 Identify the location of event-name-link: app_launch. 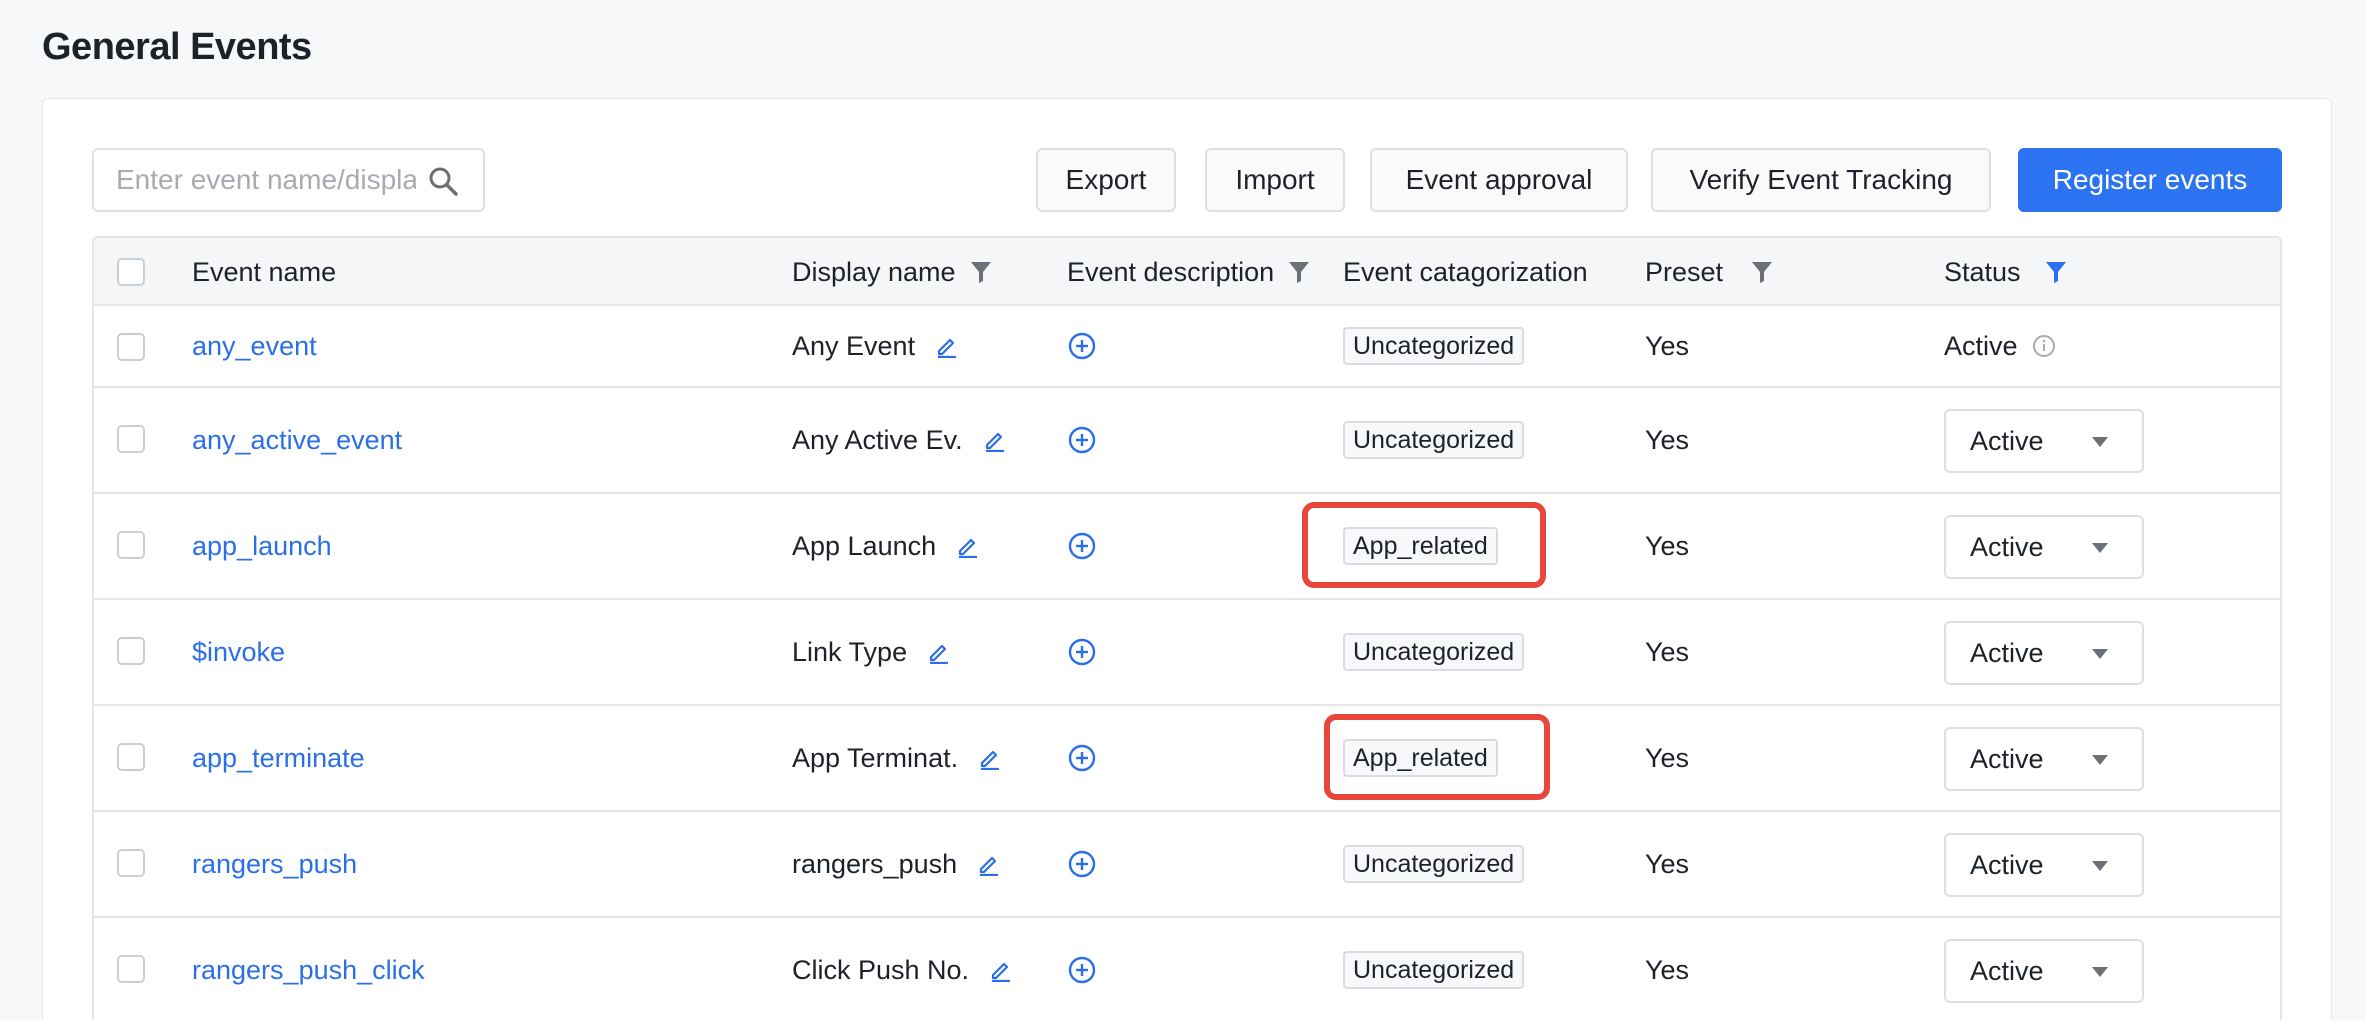
(262, 546).